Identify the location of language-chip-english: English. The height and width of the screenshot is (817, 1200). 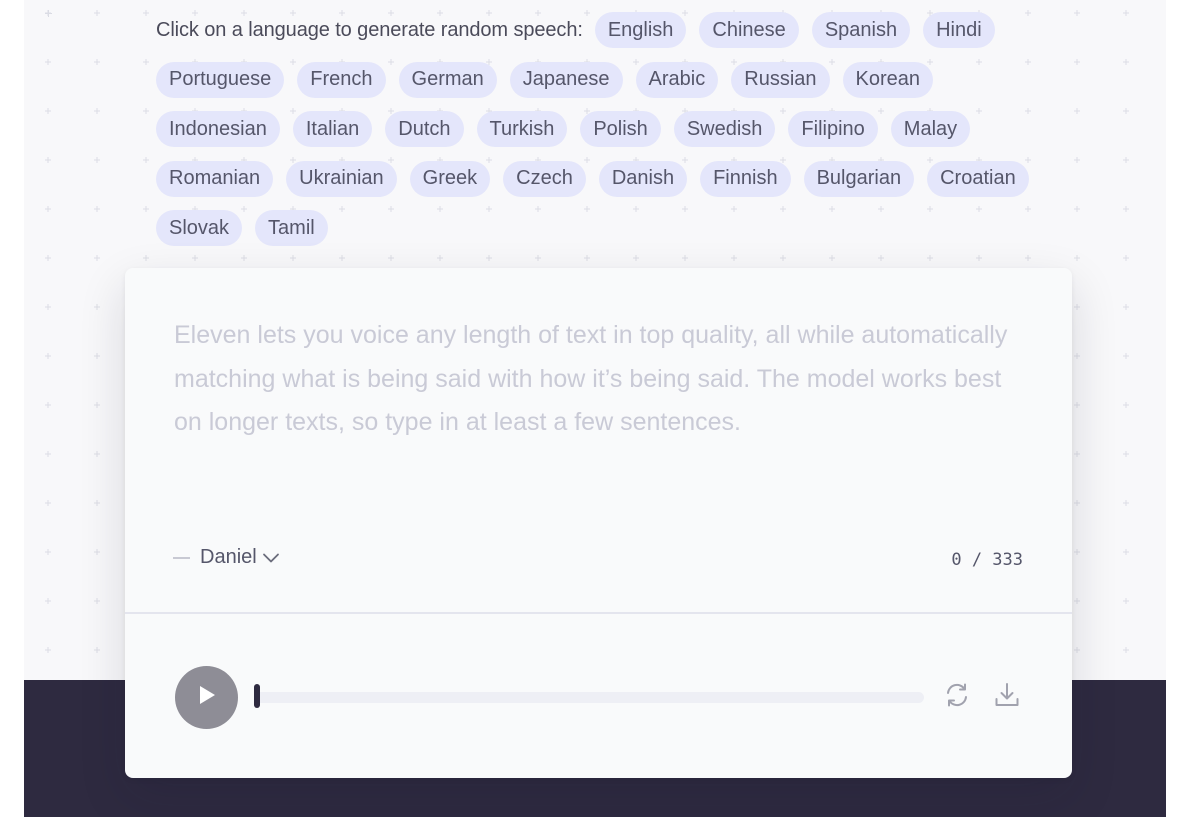
(640, 30).